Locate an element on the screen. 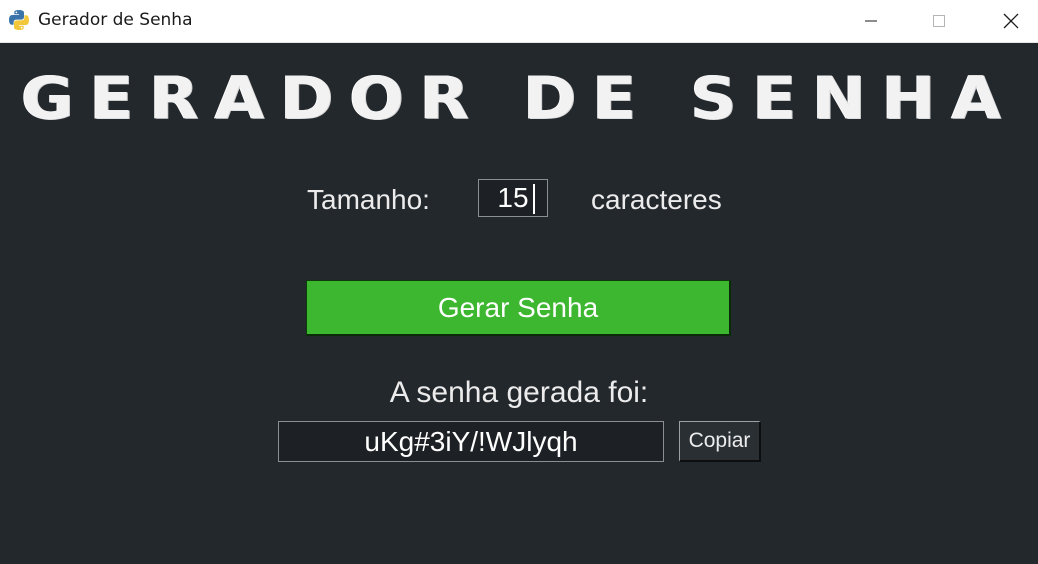 The image size is (1038, 564). minimize-button is located at coordinates (871, 21).